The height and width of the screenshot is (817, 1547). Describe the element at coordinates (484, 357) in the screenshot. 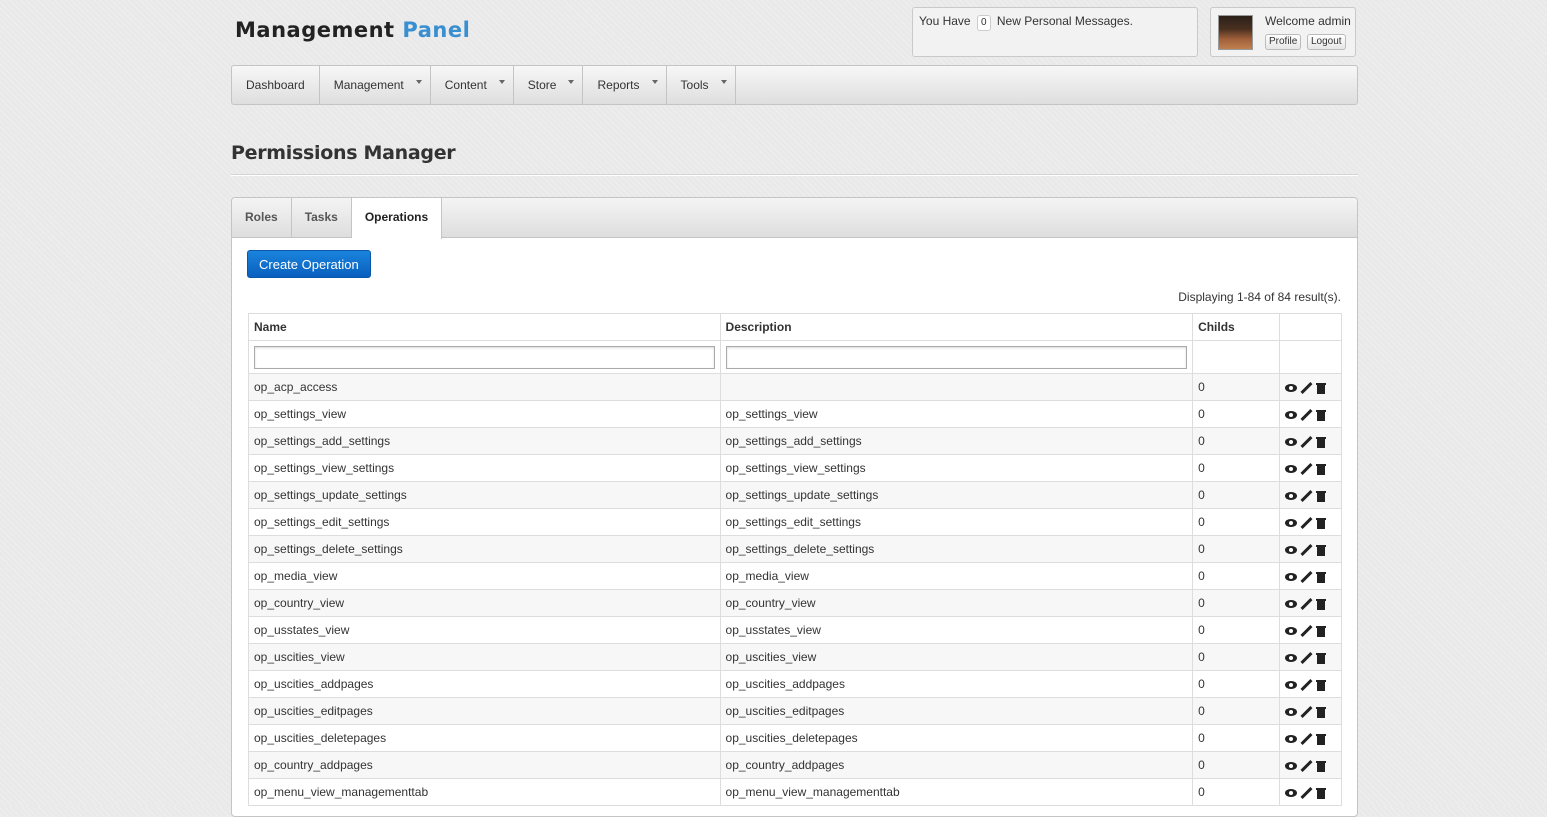

I see `name-filter-input` at that location.